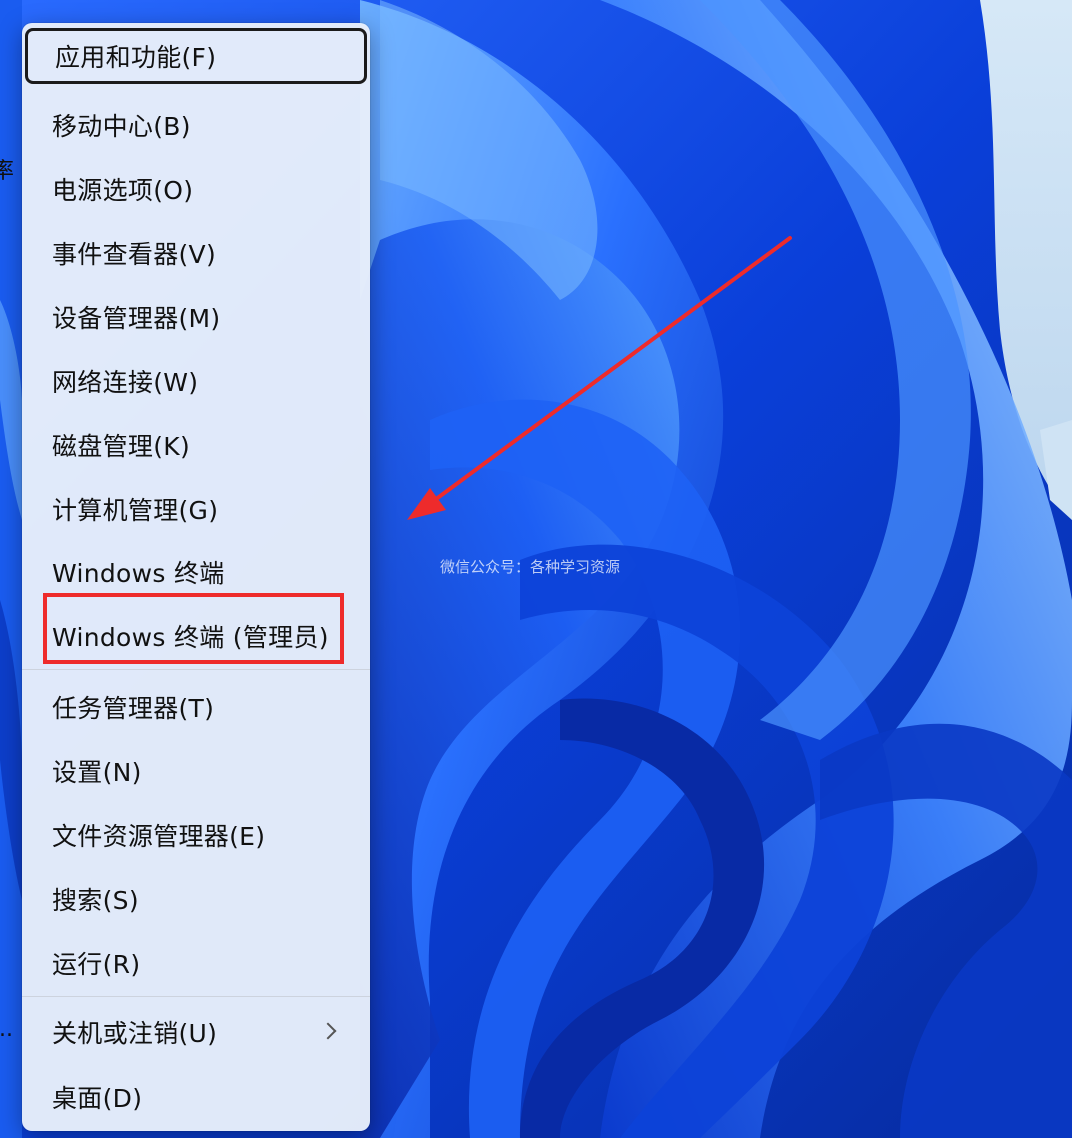 This screenshot has height=1138, width=1072. I want to click on menu-item-label: 关机或注销(U), so click(135, 1033).